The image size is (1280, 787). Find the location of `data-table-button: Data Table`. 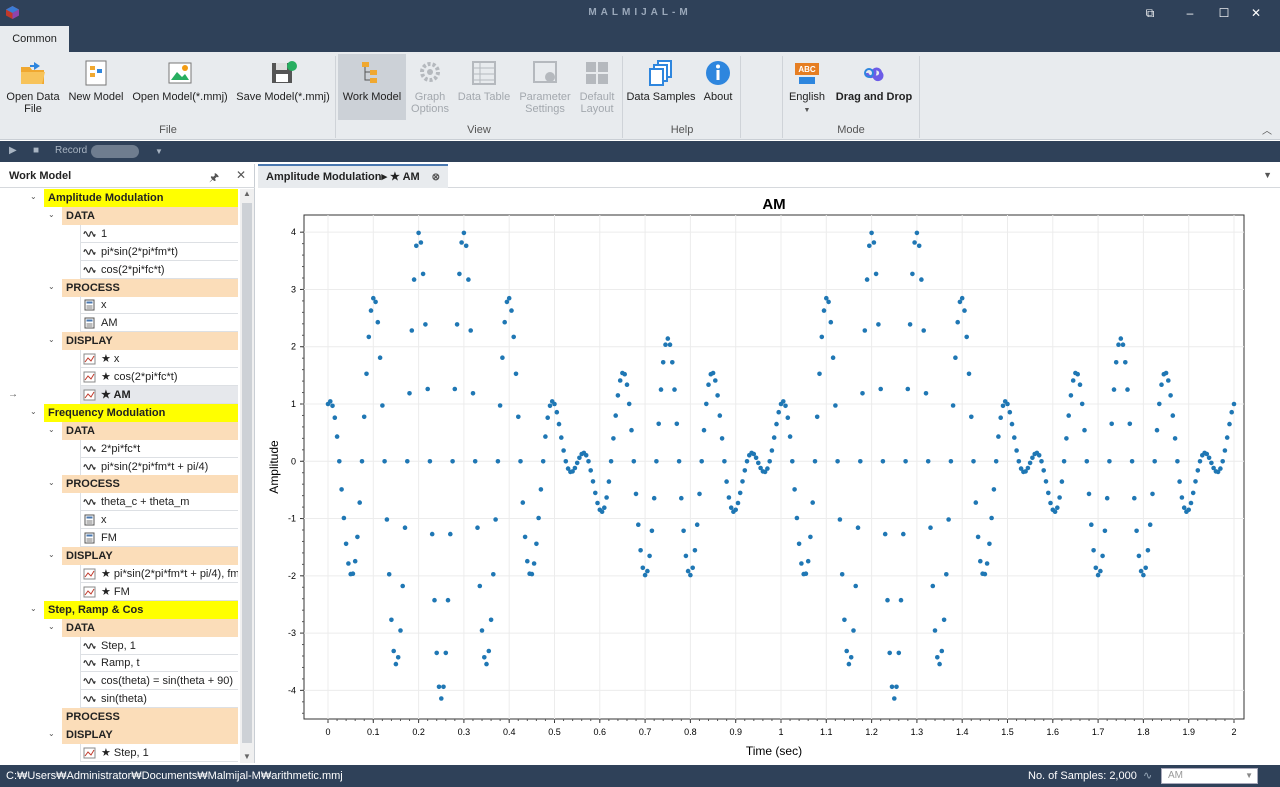

data-table-button: Data Table is located at coordinates (484, 87).